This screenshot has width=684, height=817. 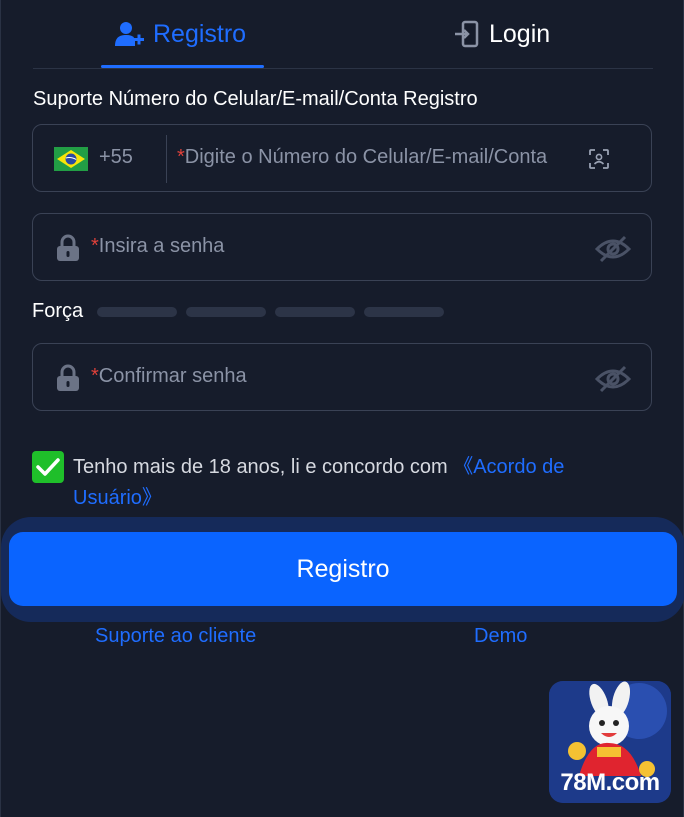 I want to click on field-divider, so click(x=166, y=159).